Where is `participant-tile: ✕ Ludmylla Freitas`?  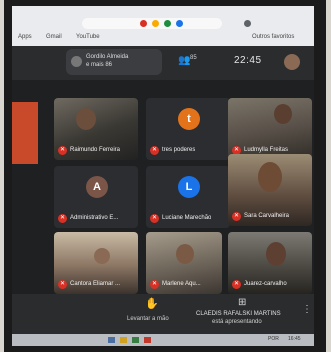
participant-tile: ✕ Ludmylla Freitas is located at coordinates (270, 129).